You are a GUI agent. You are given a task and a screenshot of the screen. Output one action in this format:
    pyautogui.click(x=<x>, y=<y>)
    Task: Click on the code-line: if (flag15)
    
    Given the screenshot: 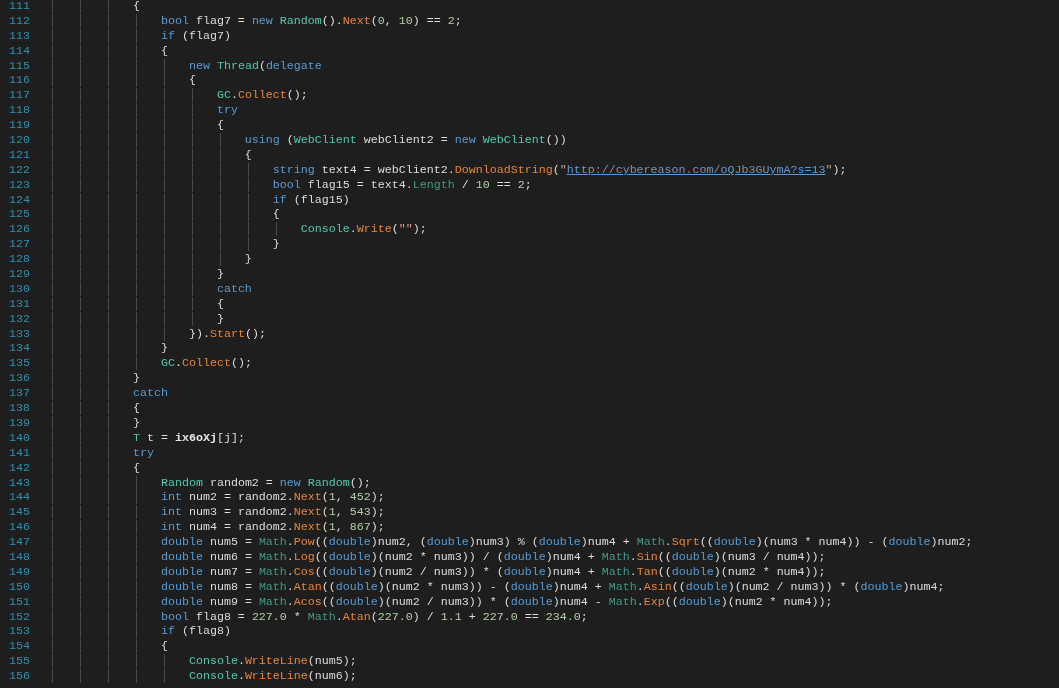 What is the action you would take?
    pyautogui.click(x=199, y=200)
    